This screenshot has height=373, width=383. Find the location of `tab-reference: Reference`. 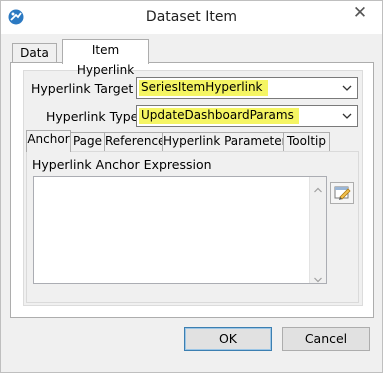

tab-reference: Reference is located at coordinates (134, 141).